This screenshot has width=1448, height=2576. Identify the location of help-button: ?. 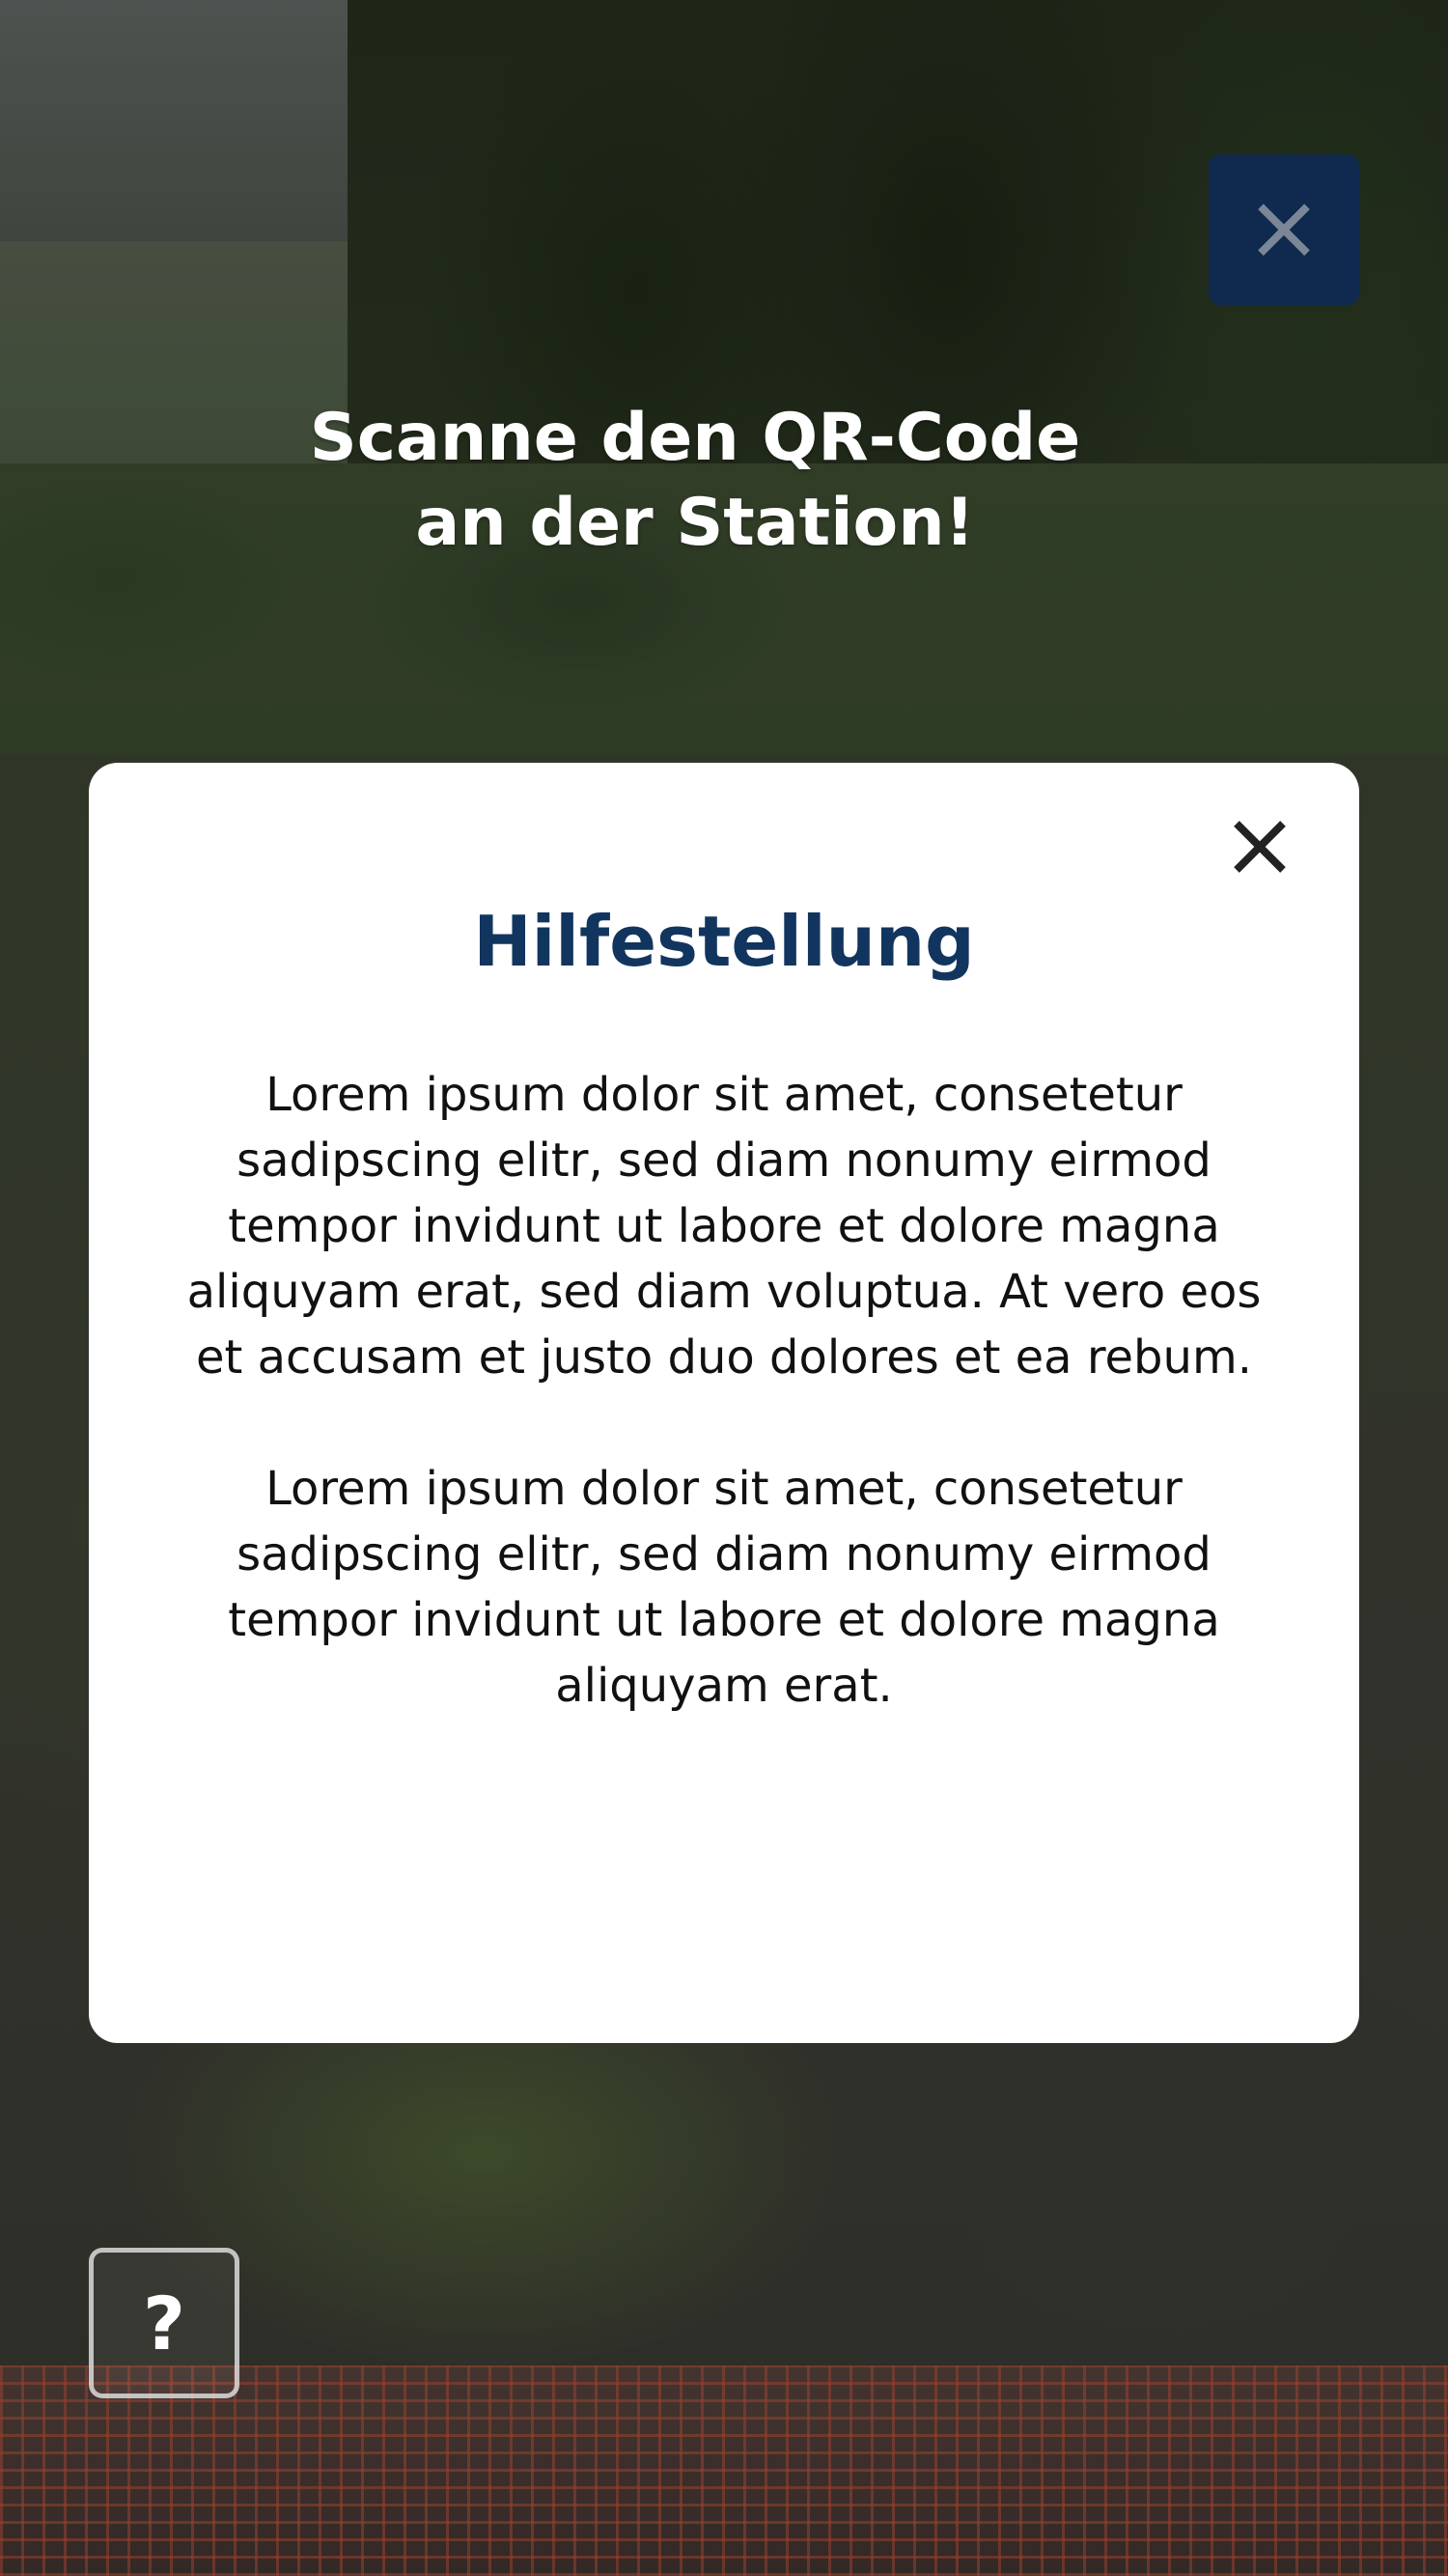
(164, 2323).